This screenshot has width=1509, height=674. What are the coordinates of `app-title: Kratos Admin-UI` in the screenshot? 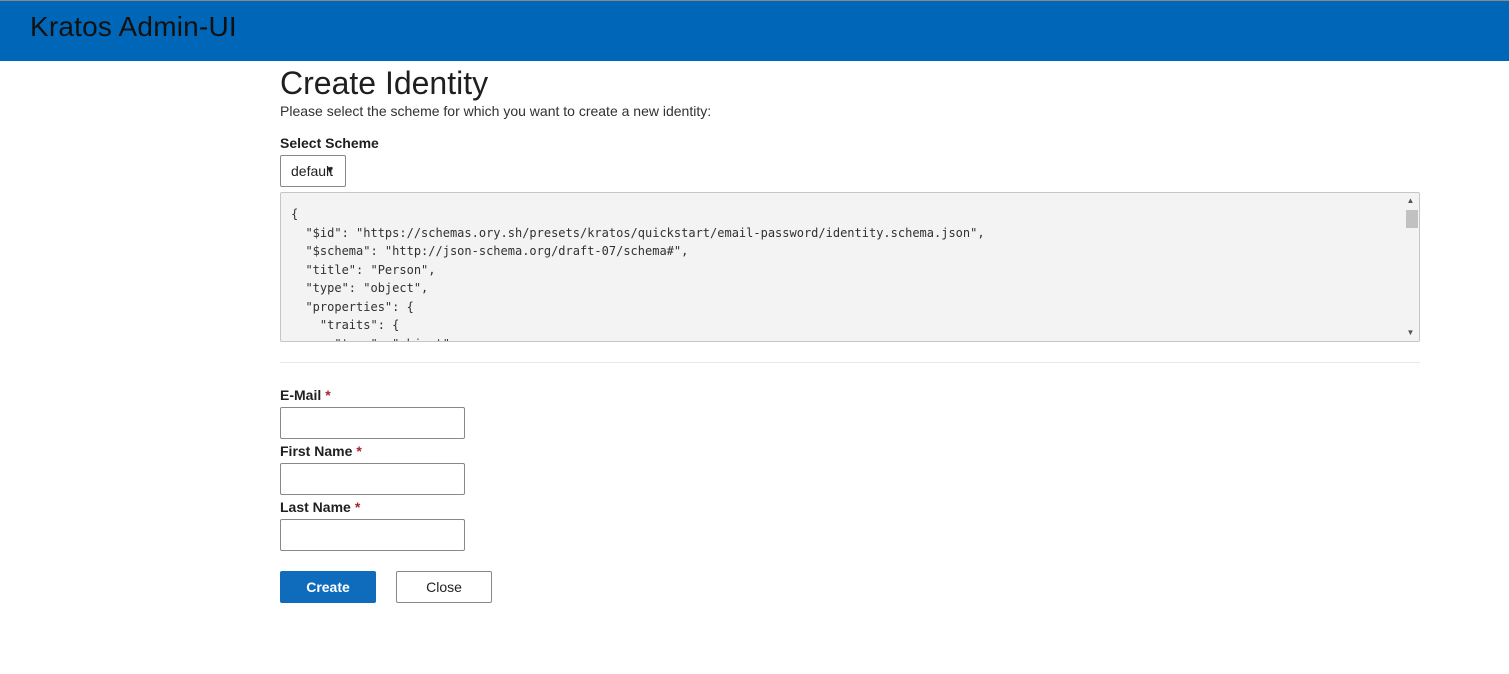 It's located at (133, 26).